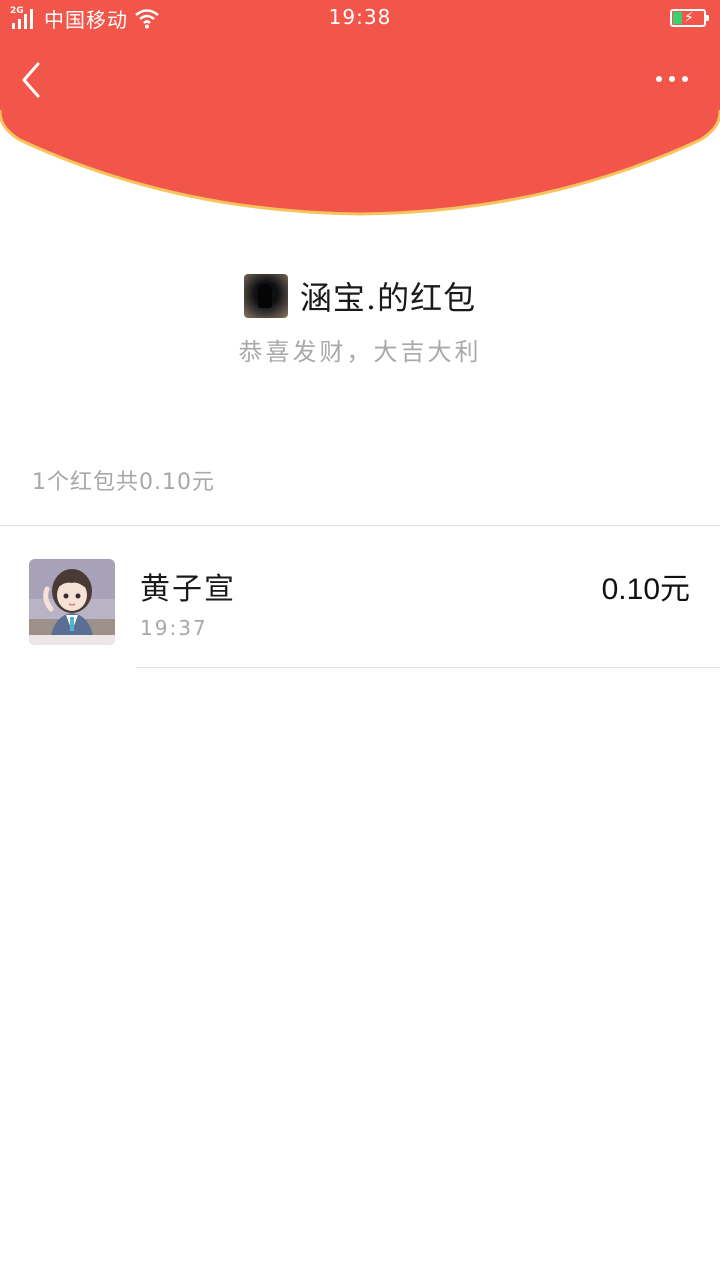  What do you see at coordinates (123, 482) in the screenshot?
I see `summary-text: 1个红包共0.10元` at bounding box center [123, 482].